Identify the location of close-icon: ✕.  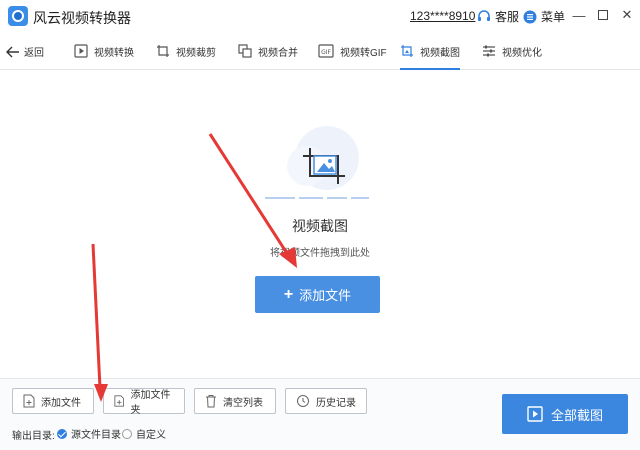
(627, 14).